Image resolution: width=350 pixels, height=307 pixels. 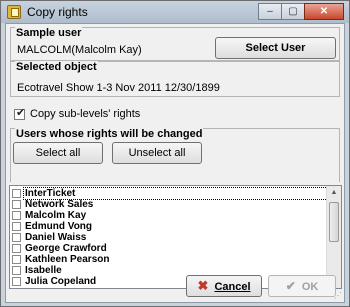 I want to click on scroll-thumb, so click(x=334, y=222).